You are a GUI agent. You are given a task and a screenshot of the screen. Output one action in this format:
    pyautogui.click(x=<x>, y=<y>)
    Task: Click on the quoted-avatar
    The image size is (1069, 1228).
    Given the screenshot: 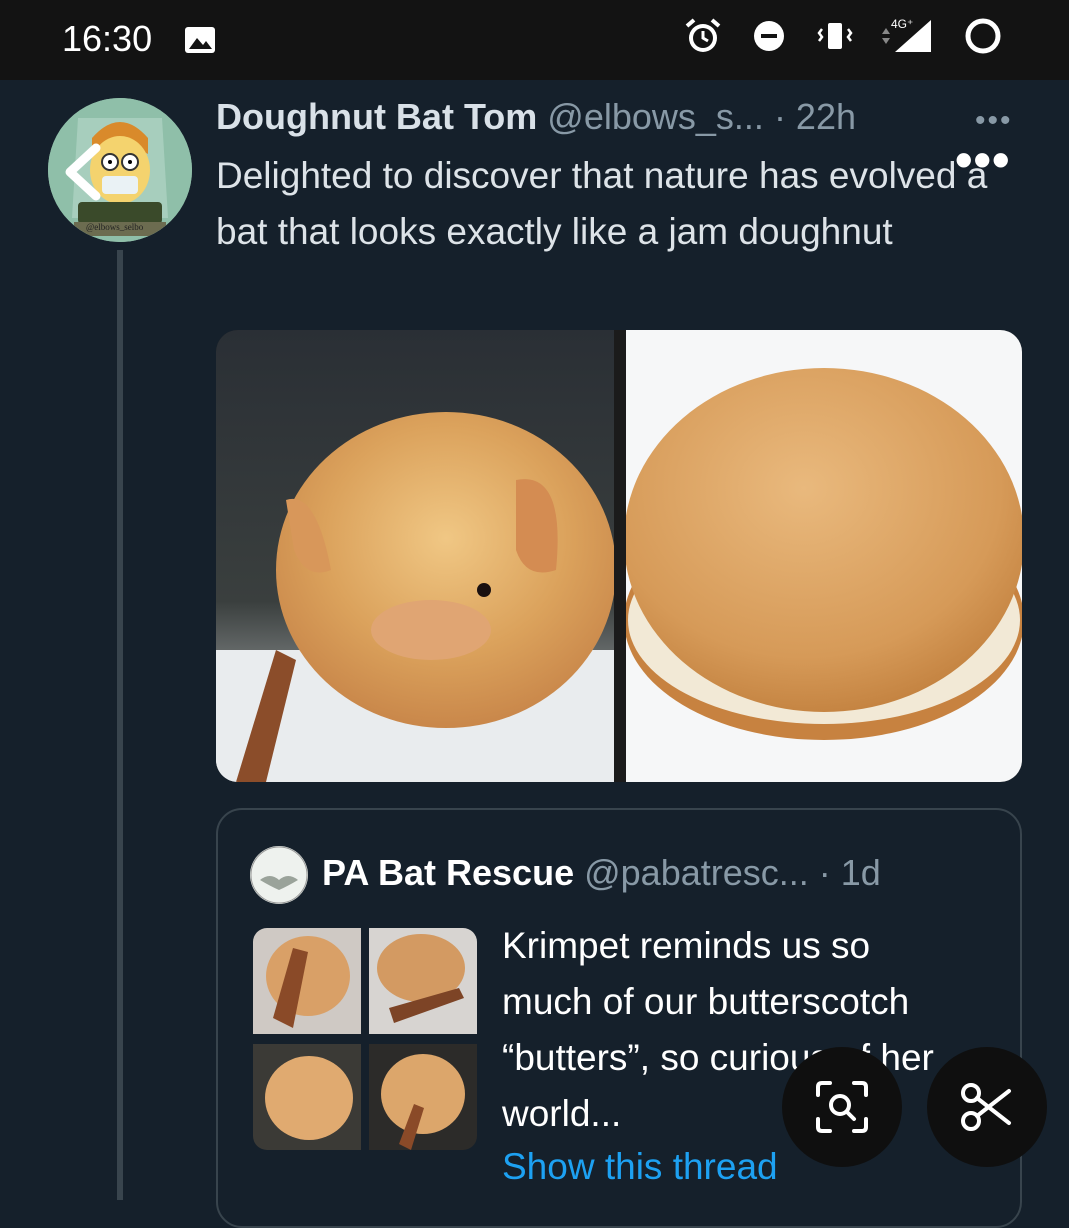 What is the action you would take?
    pyautogui.click(x=279, y=875)
    